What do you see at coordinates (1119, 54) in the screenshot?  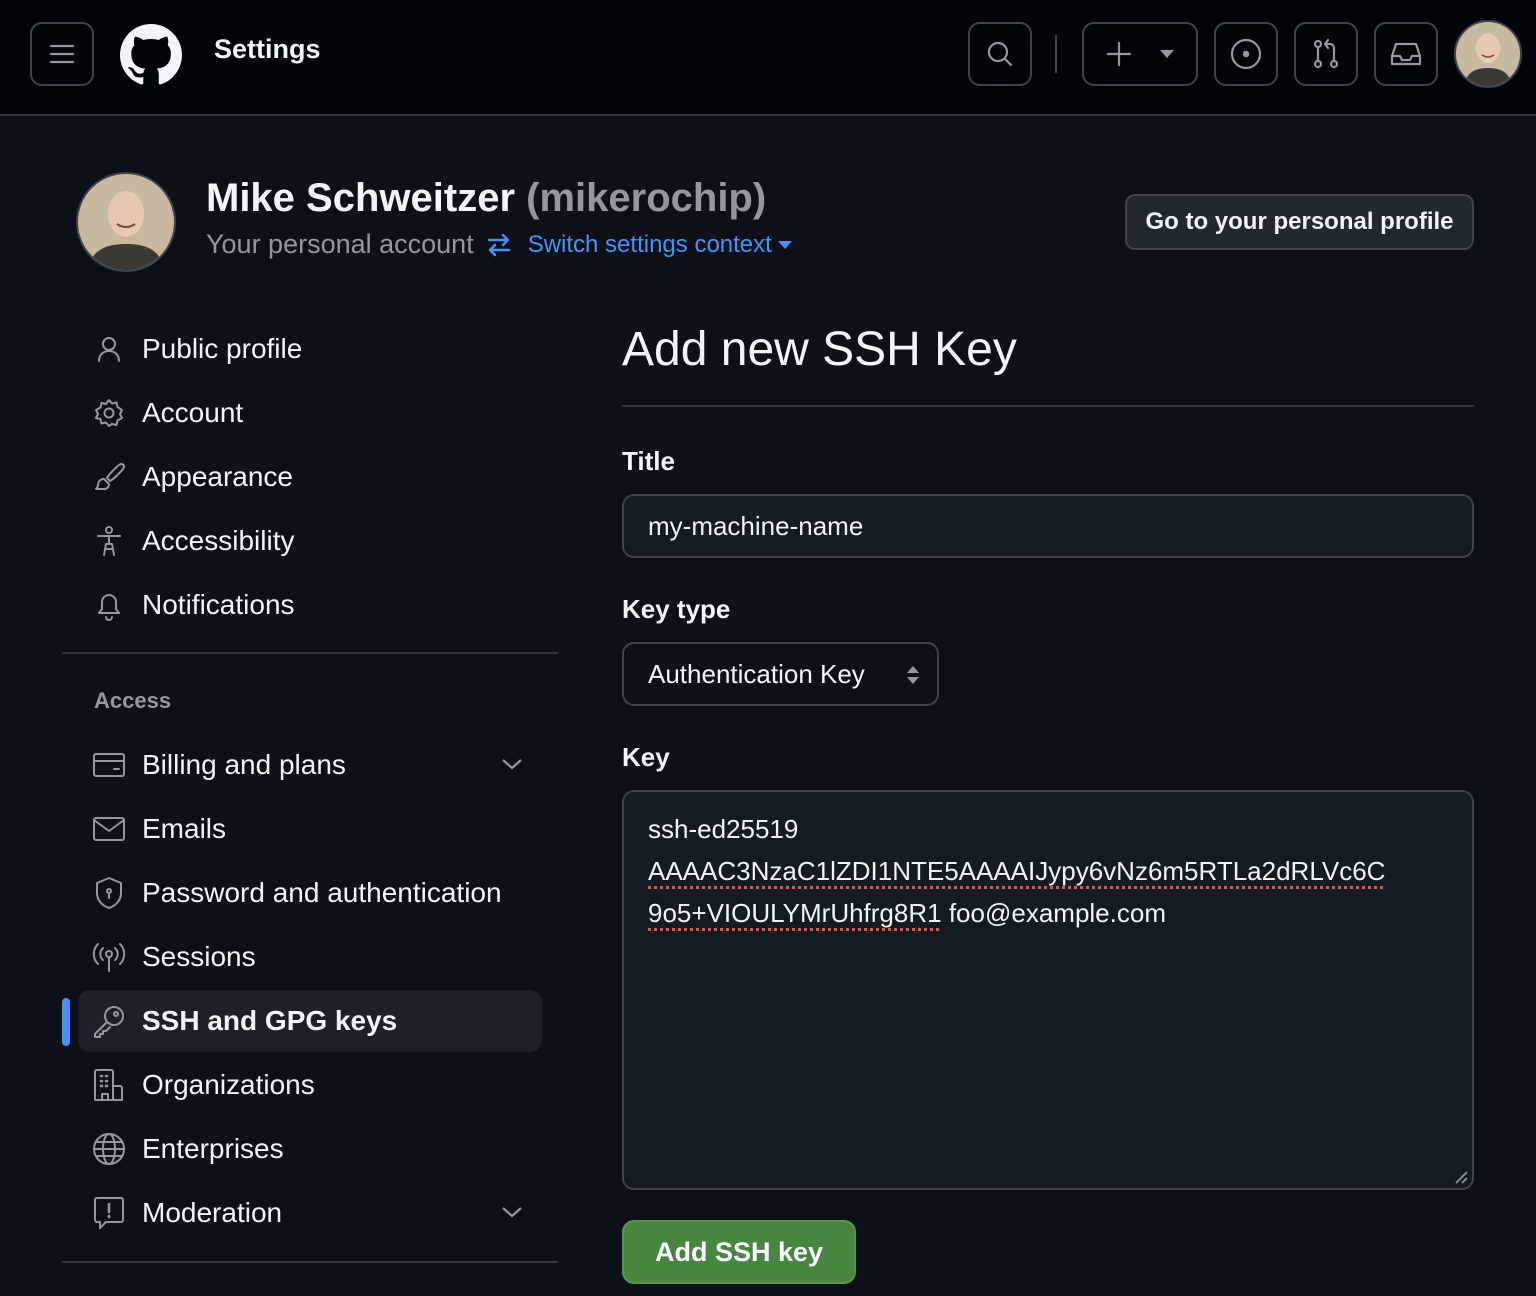 I see `plus-icon` at bounding box center [1119, 54].